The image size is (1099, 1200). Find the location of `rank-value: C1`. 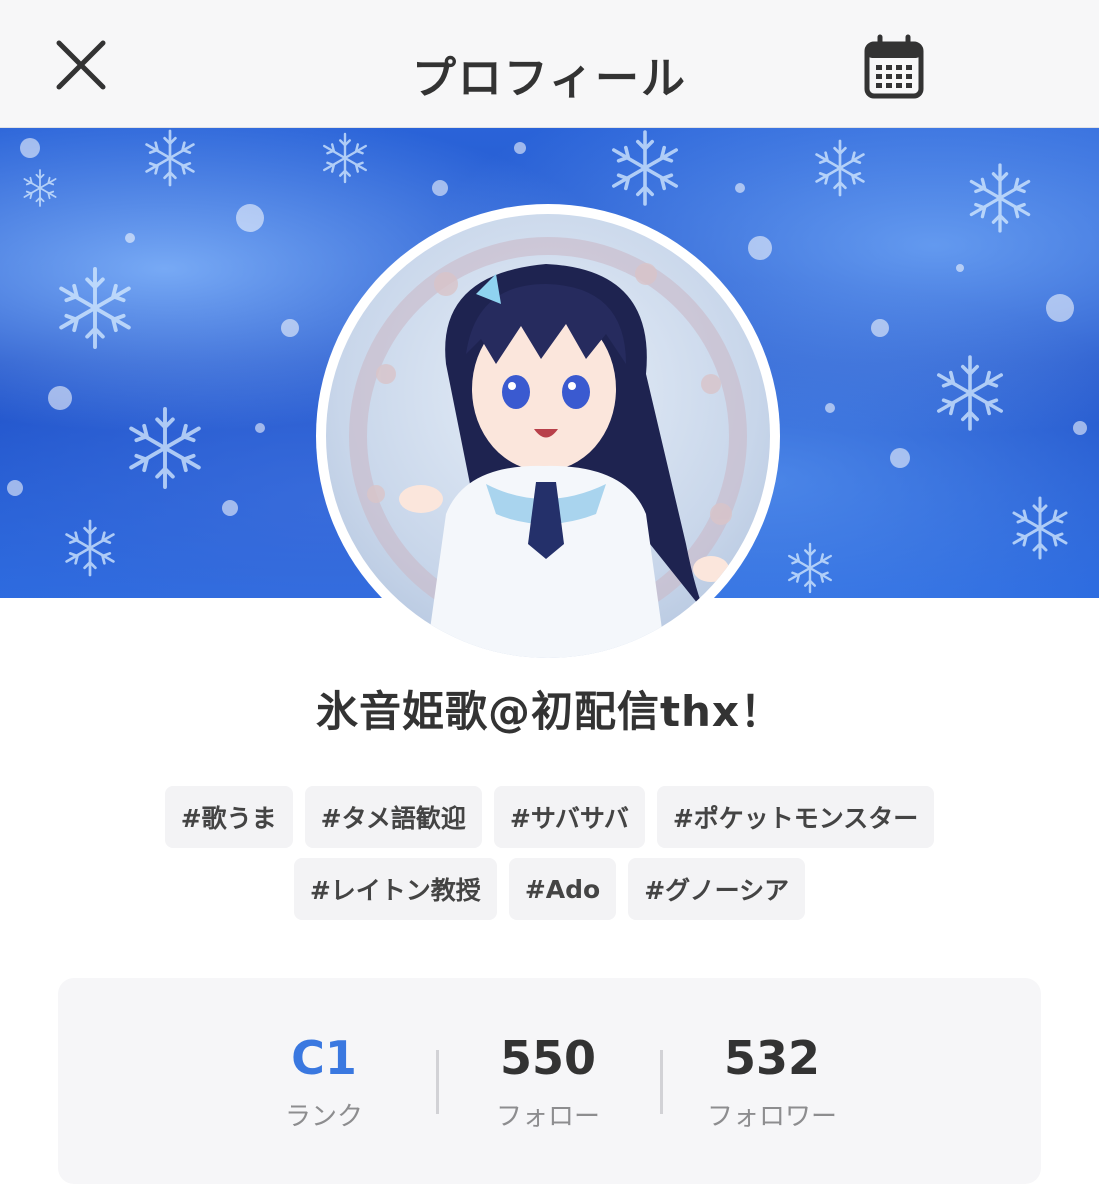

rank-value: C1 is located at coordinates (324, 1058).